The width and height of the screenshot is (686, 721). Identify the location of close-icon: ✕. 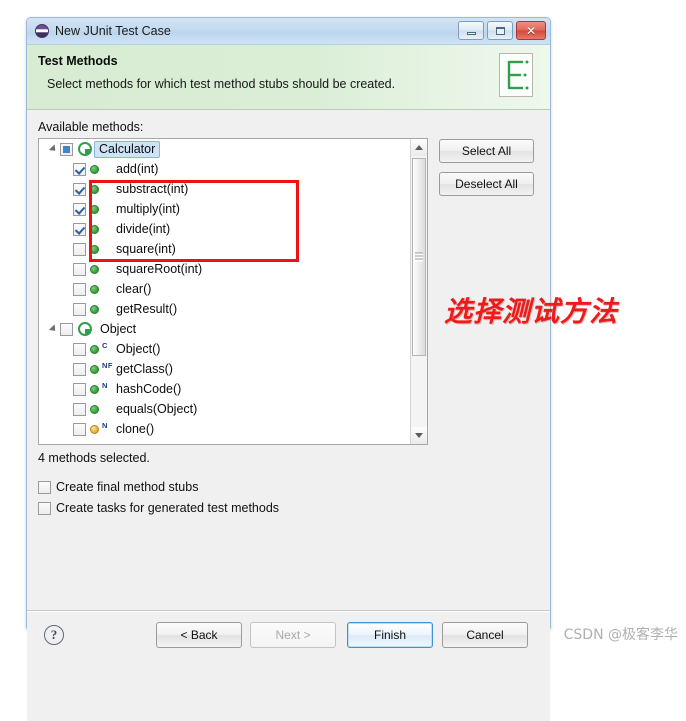
(531, 30).